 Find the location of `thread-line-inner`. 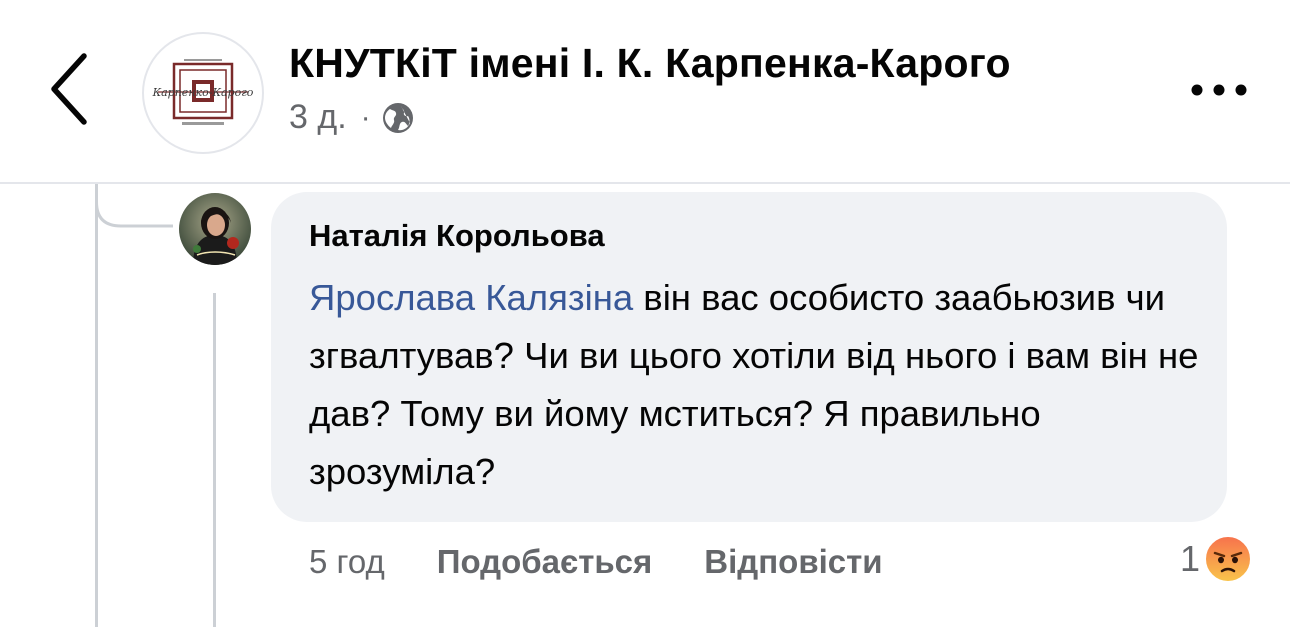

thread-line-inner is located at coordinates (214, 460).